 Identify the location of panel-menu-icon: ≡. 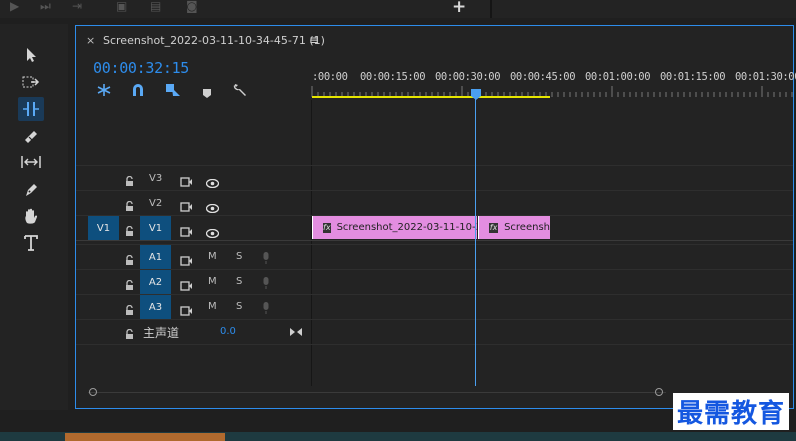
(314, 40).